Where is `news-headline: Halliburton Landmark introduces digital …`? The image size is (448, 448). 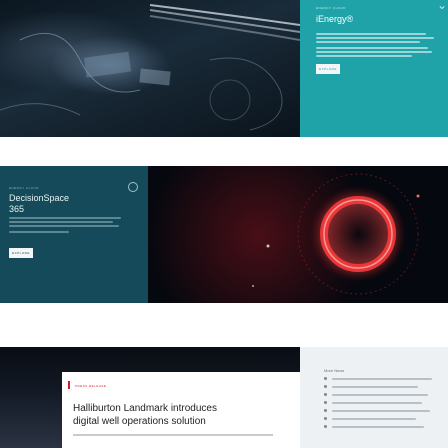
news-headline: Halliburton Landmark introduces digital … is located at coordinates (184, 415).